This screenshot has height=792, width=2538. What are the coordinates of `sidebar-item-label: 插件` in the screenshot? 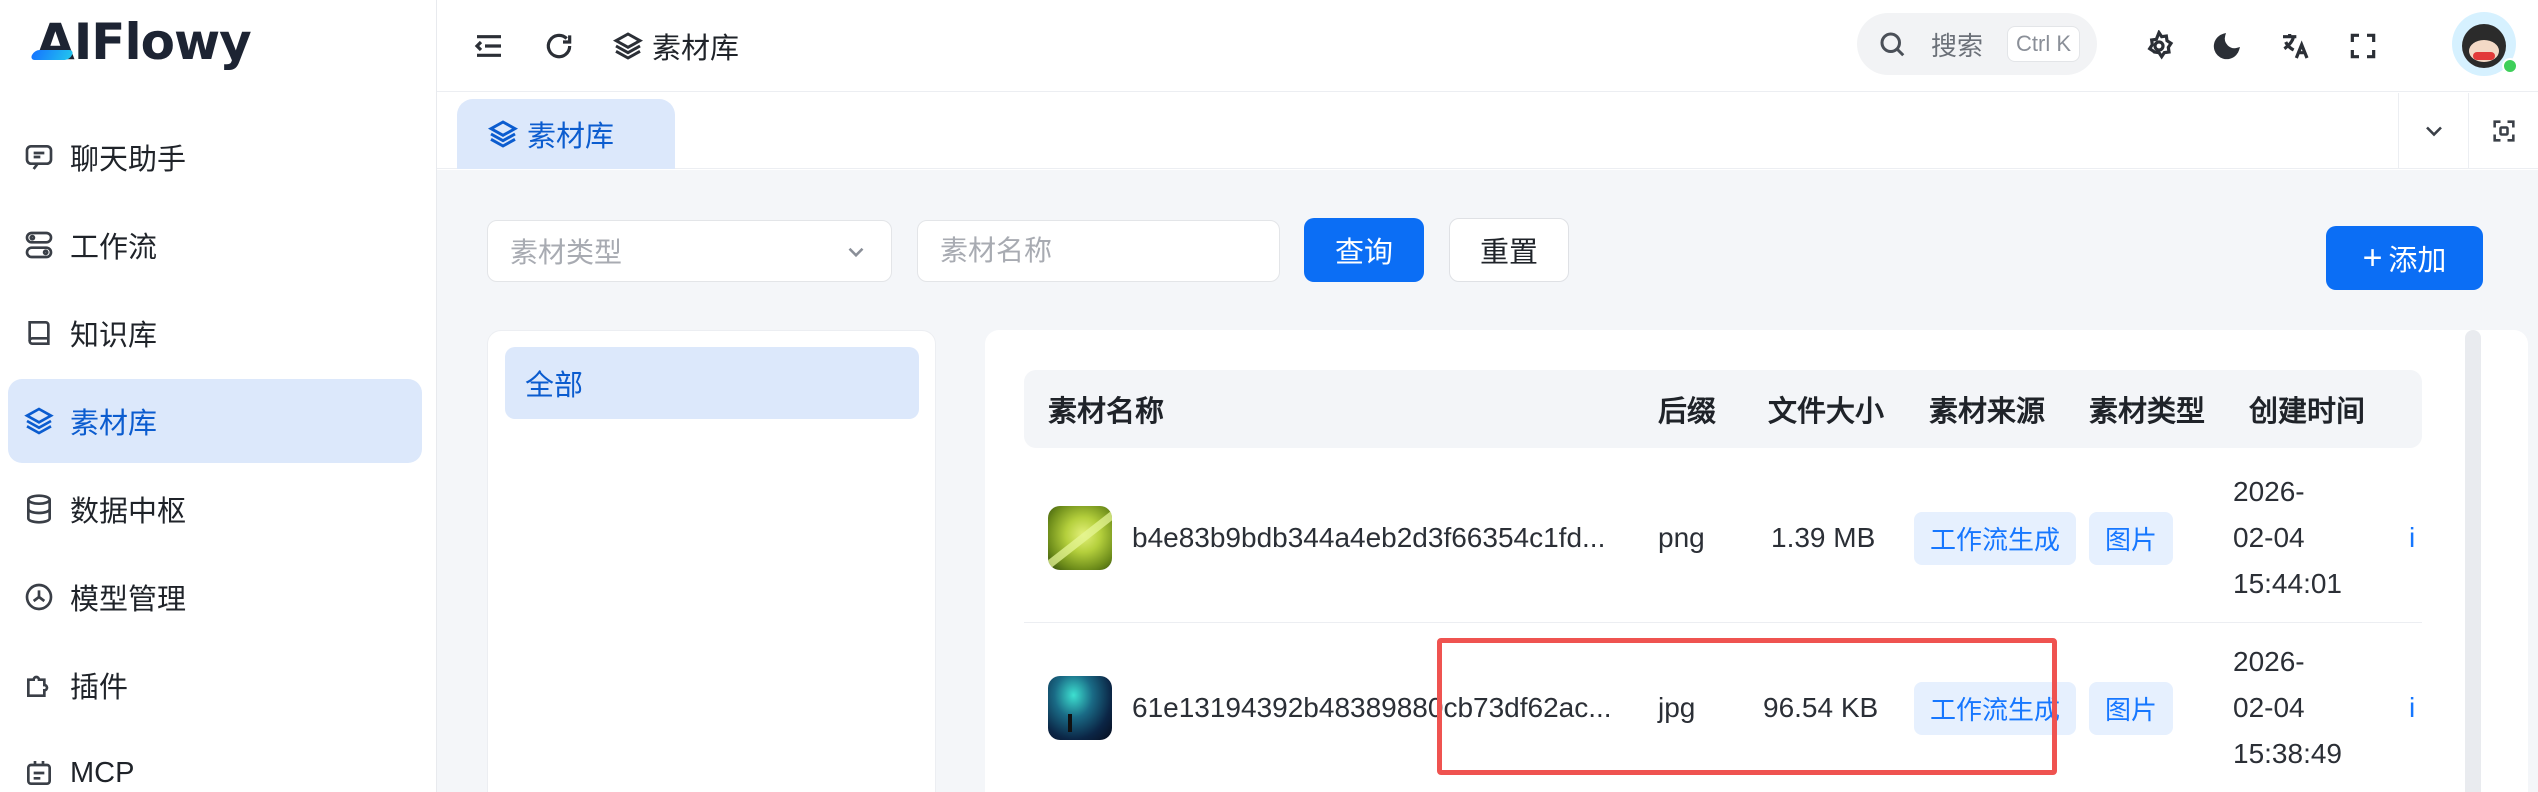 It's located at (99, 688).